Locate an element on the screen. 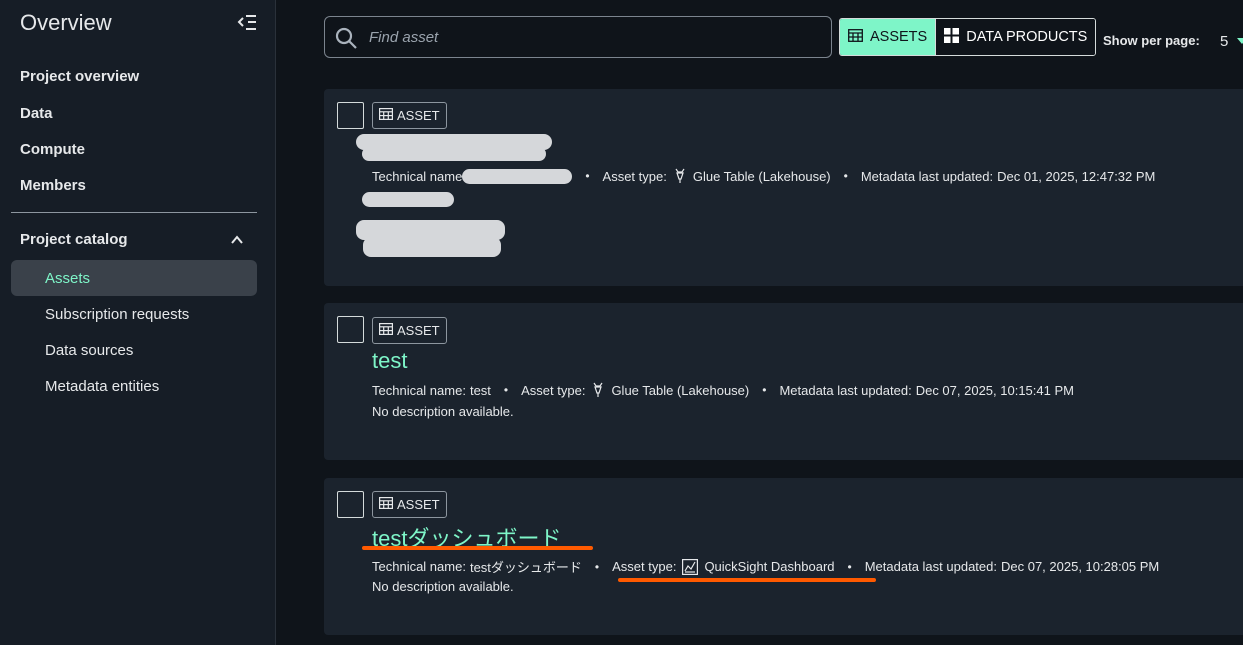 This screenshot has width=1243, height=645. view-toggle: ASSETS DATA PRODUCTS is located at coordinates (968, 37).